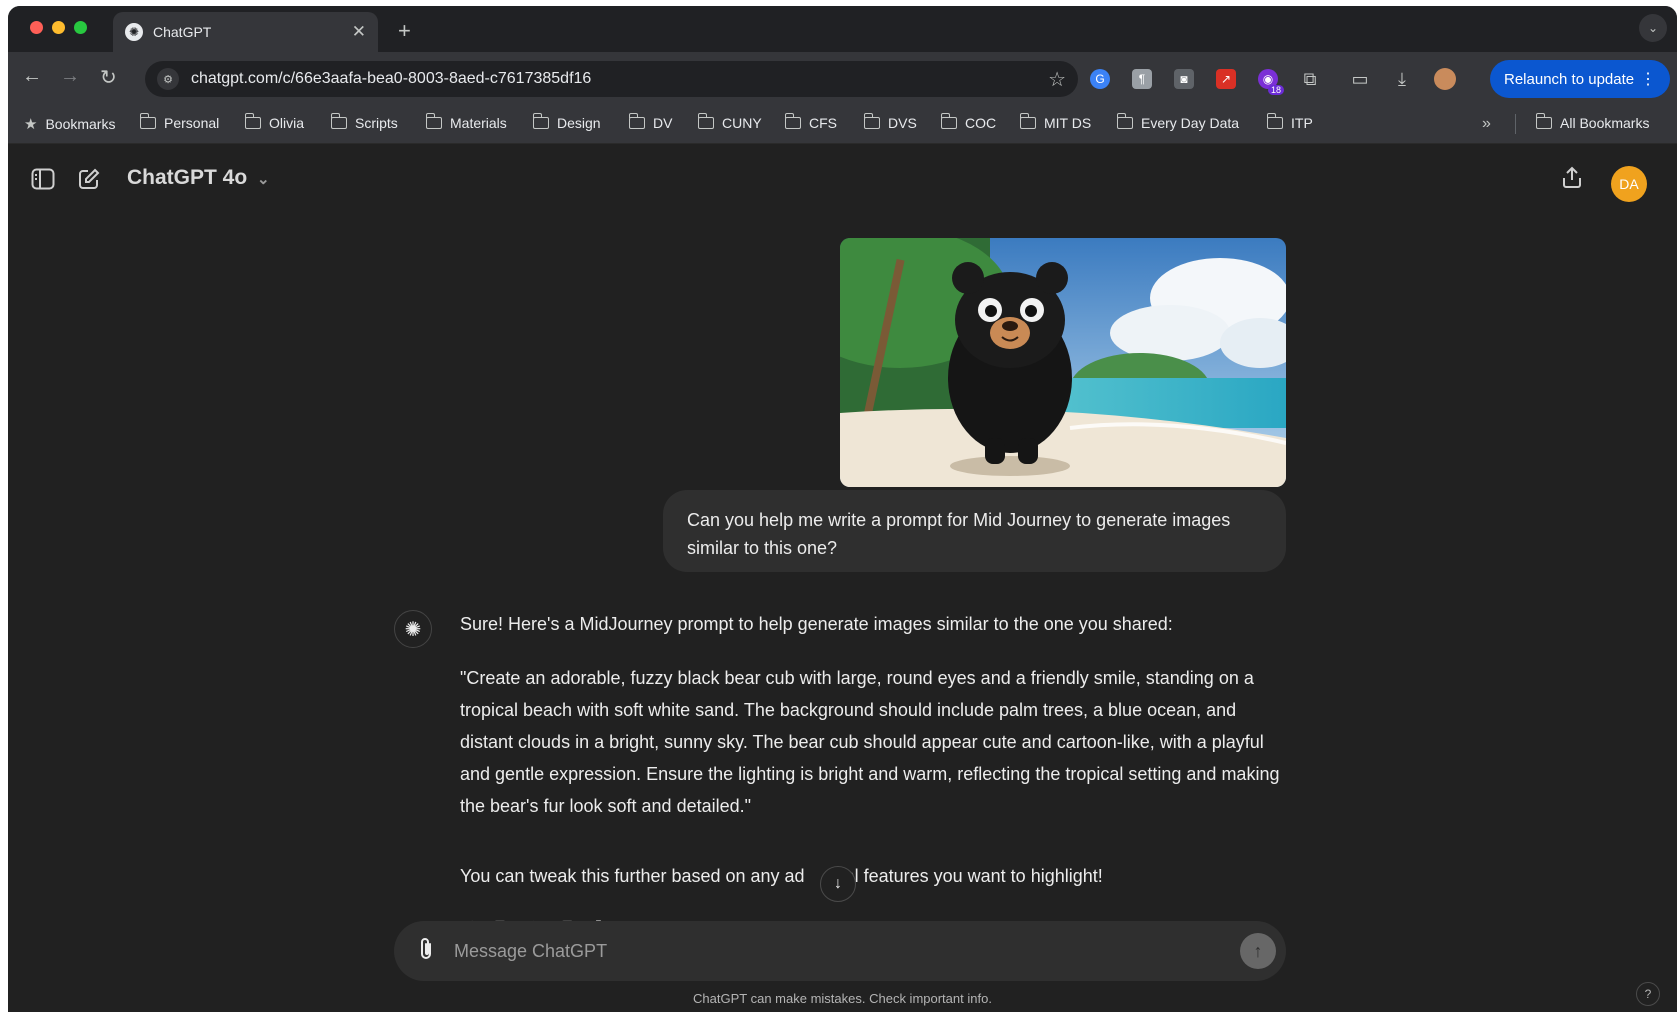 The height and width of the screenshot is (1012, 1677). What do you see at coordinates (981, 123) in the screenshot?
I see `bookmark-folder-label: COC` at bounding box center [981, 123].